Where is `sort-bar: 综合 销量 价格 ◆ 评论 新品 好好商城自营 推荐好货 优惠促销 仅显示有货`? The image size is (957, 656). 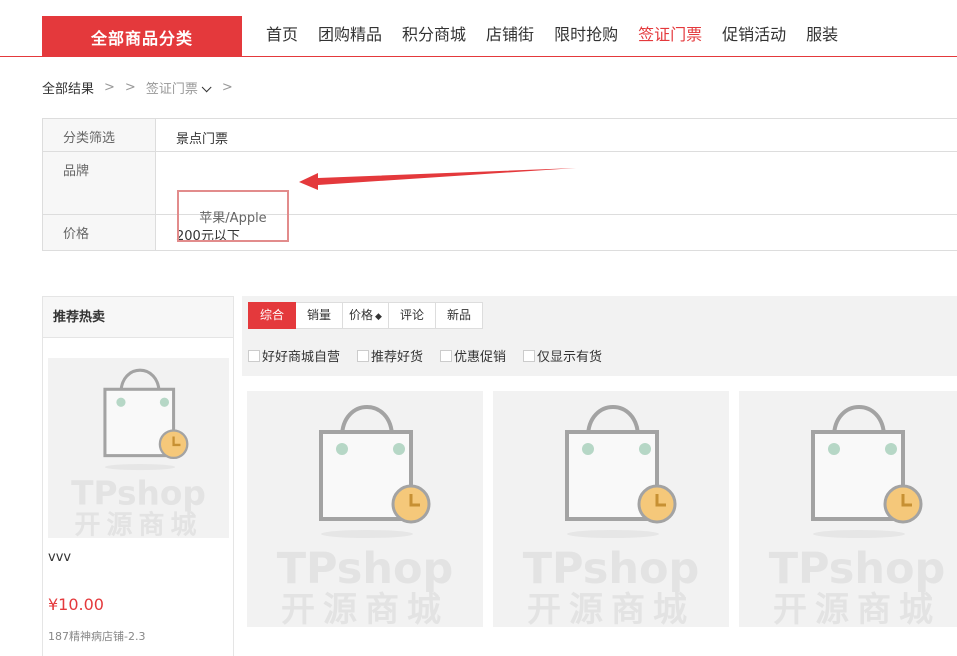
sort-bar: 综合 销量 价格 ◆ 评论 新品 好好商城自营 推荐好货 优惠促销 仅显示有货 is located at coordinates (599, 336).